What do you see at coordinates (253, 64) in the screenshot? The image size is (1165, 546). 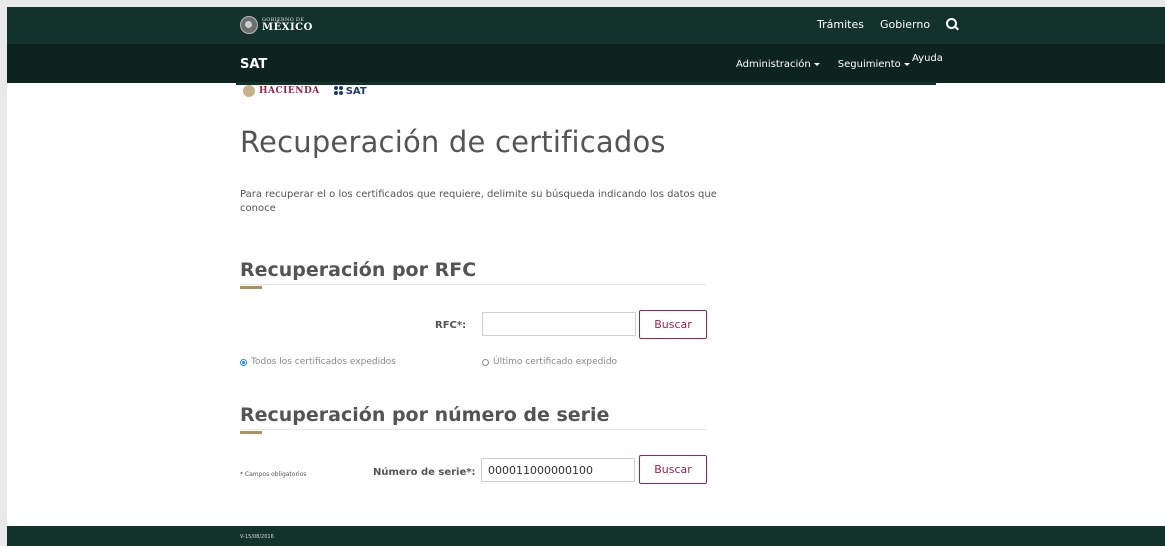 I see `brand-sat: SAT` at bounding box center [253, 64].